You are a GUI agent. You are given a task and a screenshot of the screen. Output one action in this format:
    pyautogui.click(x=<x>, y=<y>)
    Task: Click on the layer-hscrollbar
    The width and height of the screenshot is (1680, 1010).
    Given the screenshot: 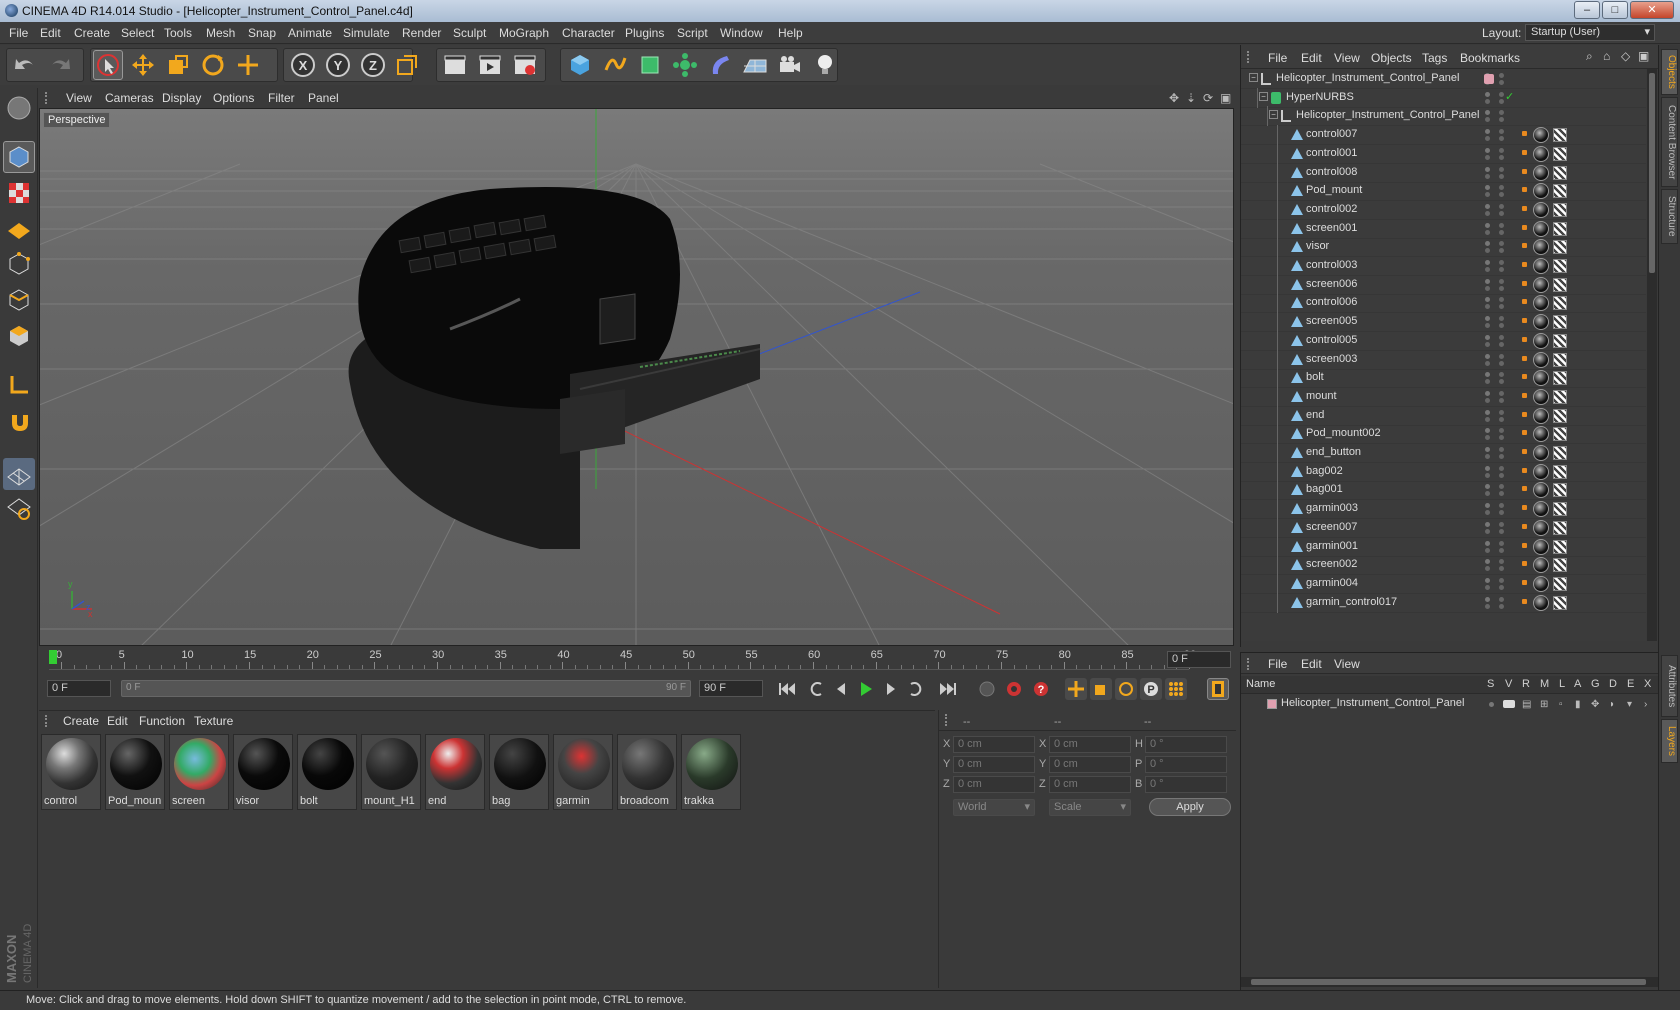 What is the action you would take?
    pyautogui.click(x=1449, y=982)
    